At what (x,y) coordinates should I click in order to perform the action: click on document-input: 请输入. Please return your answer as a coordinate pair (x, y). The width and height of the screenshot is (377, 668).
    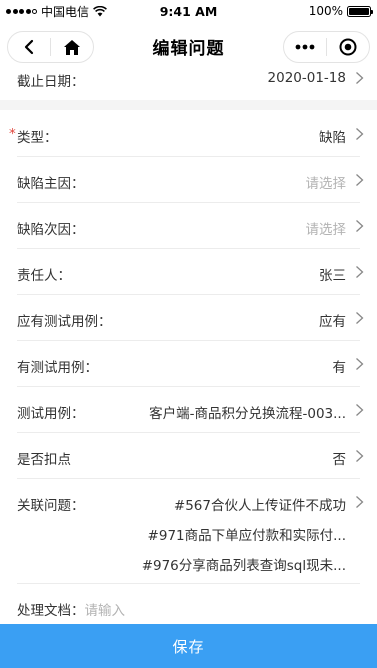
    Looking at the image, I should click on (105, 611).